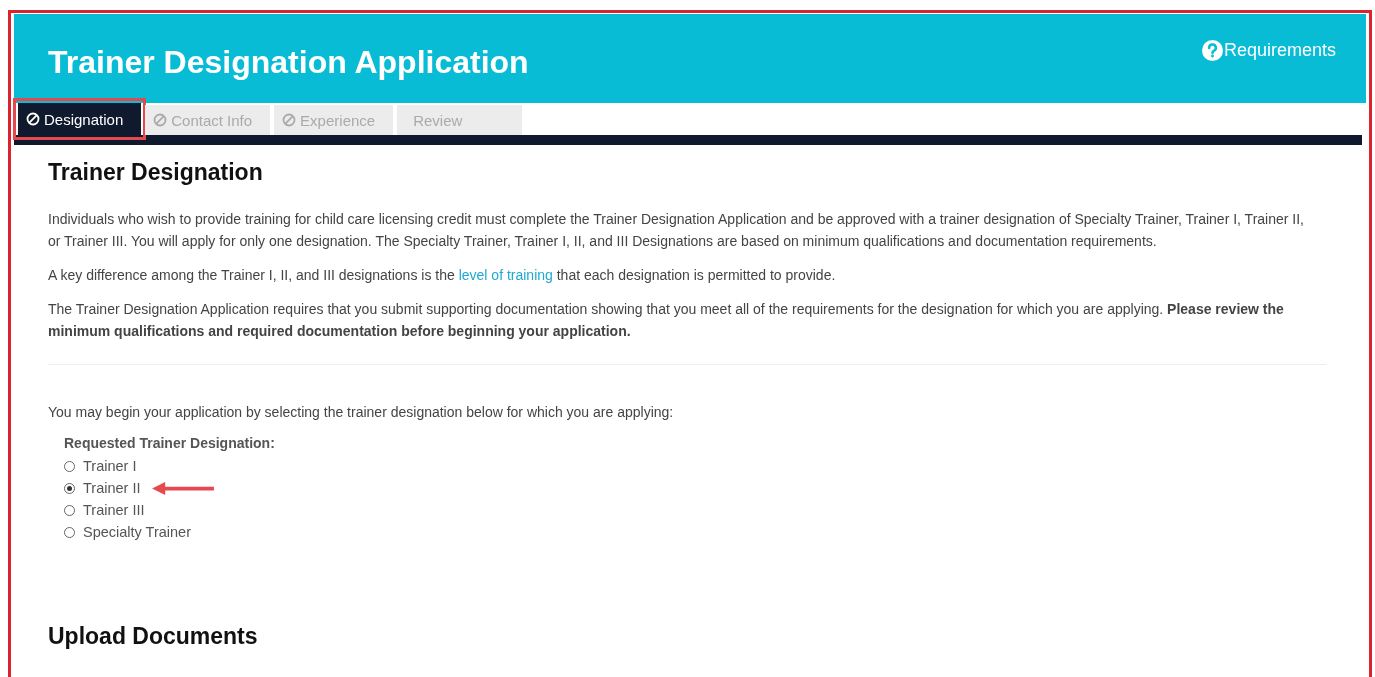 Image resolution: width=1375 pixels, height=677 pixels. I want to click on radio-option: Specialty Trainer, so click(127, 532).